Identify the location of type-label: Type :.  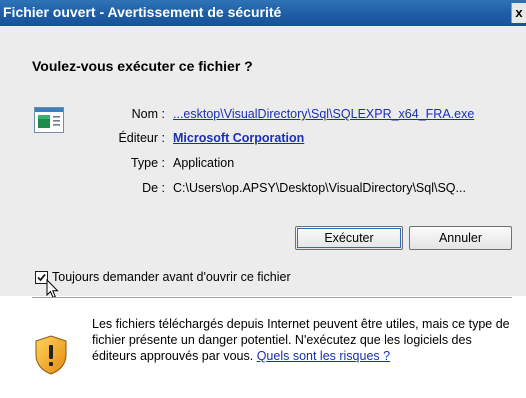
(147, 163).